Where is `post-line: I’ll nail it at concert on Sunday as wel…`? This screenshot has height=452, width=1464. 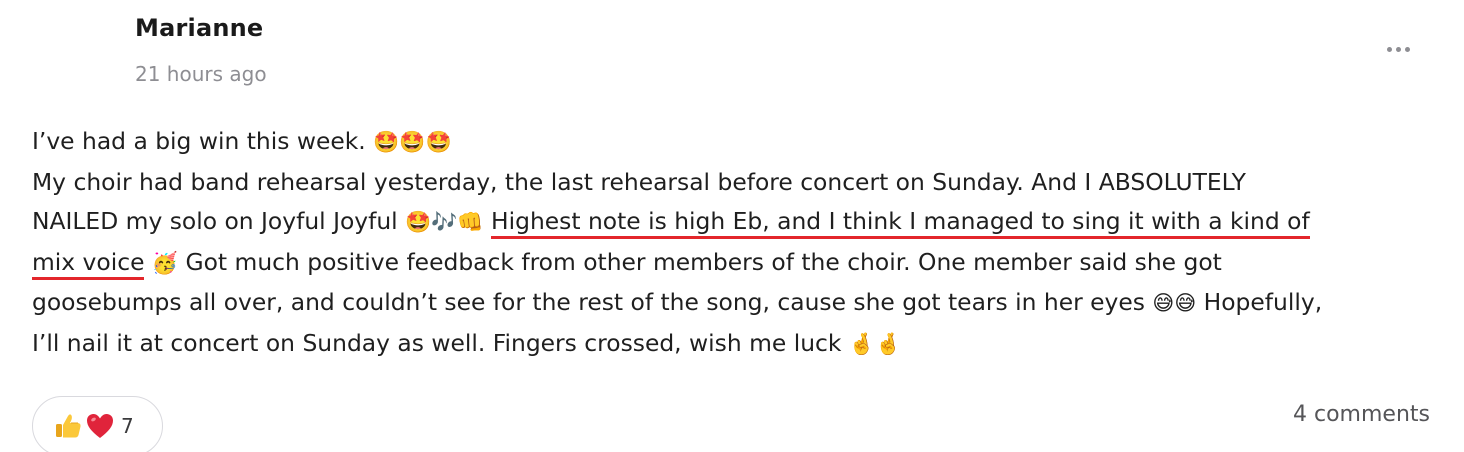
post-line: I’ll nail it at concert on Sunday as wel… is located at coordinates (732, 344).